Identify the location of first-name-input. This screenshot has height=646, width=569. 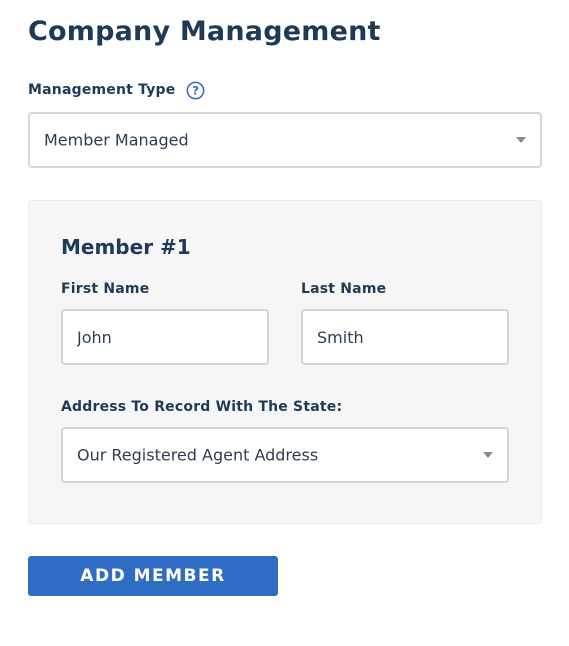
(165, 337).